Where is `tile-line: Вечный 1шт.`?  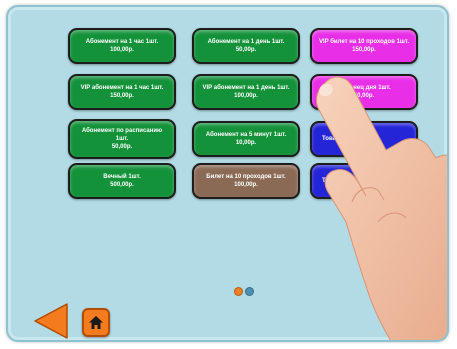 tile-line: Вечный 1шт. is located at coordinates (122, 177).